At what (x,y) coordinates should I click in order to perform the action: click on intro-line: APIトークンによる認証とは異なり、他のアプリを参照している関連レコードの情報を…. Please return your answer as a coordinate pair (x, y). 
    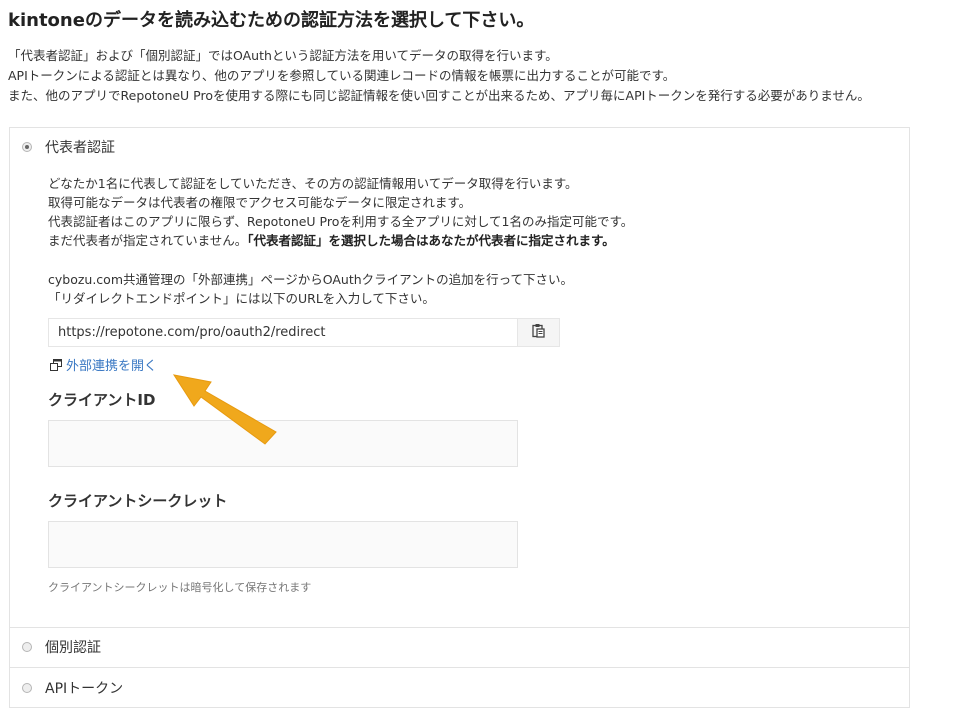
    Looking at the image, I should click on (342, 75).